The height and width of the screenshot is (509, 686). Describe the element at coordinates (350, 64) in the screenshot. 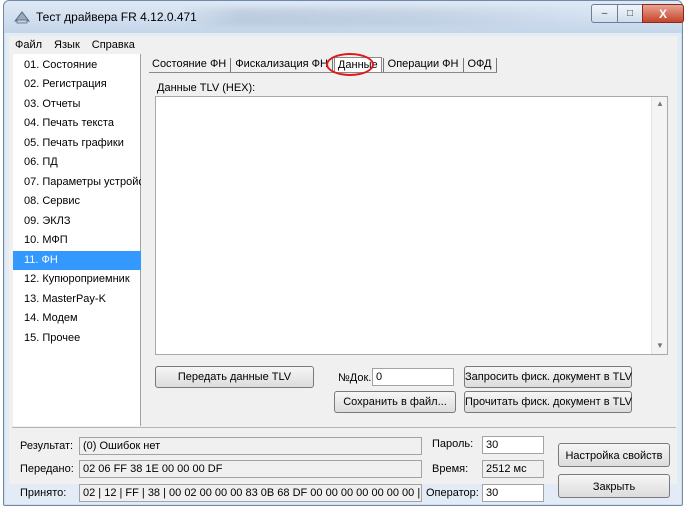

I see `highlight-circle-annotation` at that location.